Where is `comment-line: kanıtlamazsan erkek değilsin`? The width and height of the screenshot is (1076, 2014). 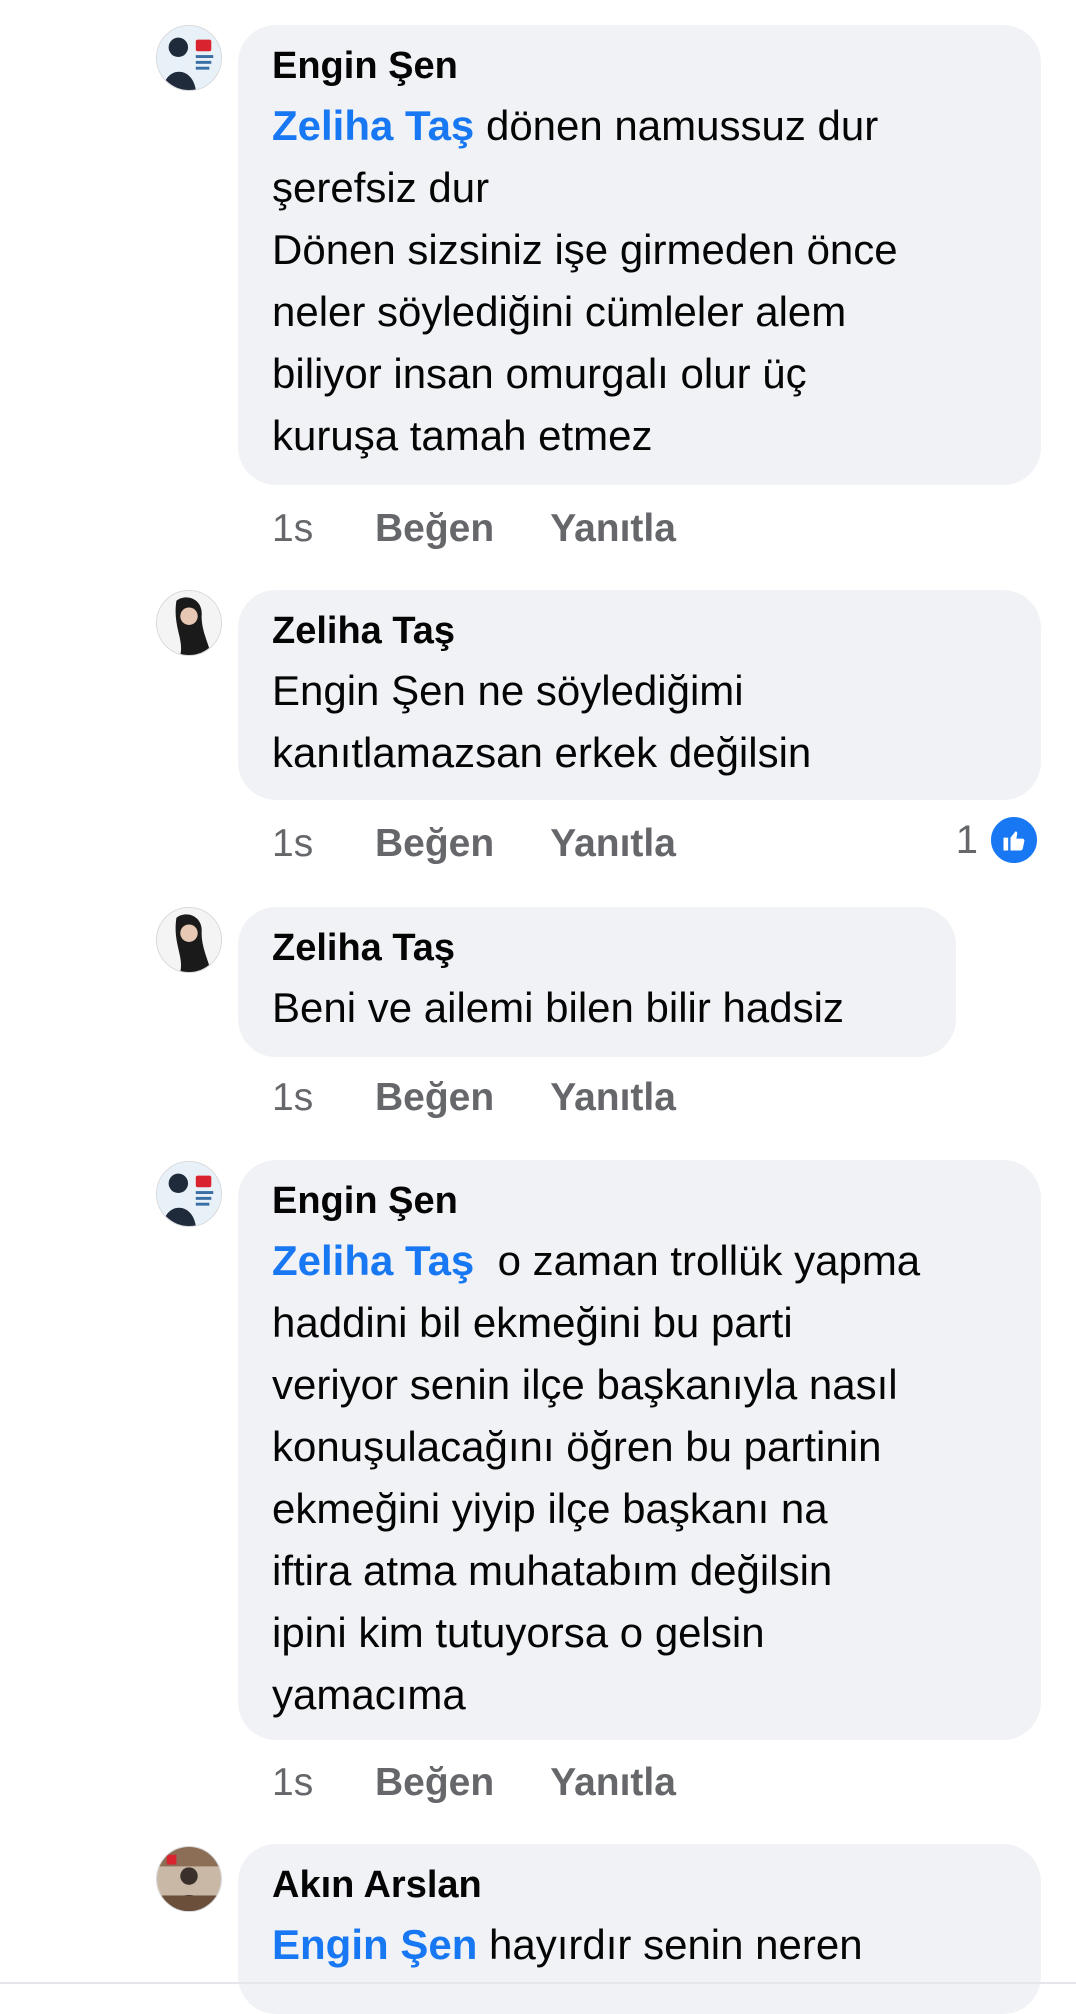 comment-line: kanıtlamazsan erkek değilsin is located at coordinates (542, 752).